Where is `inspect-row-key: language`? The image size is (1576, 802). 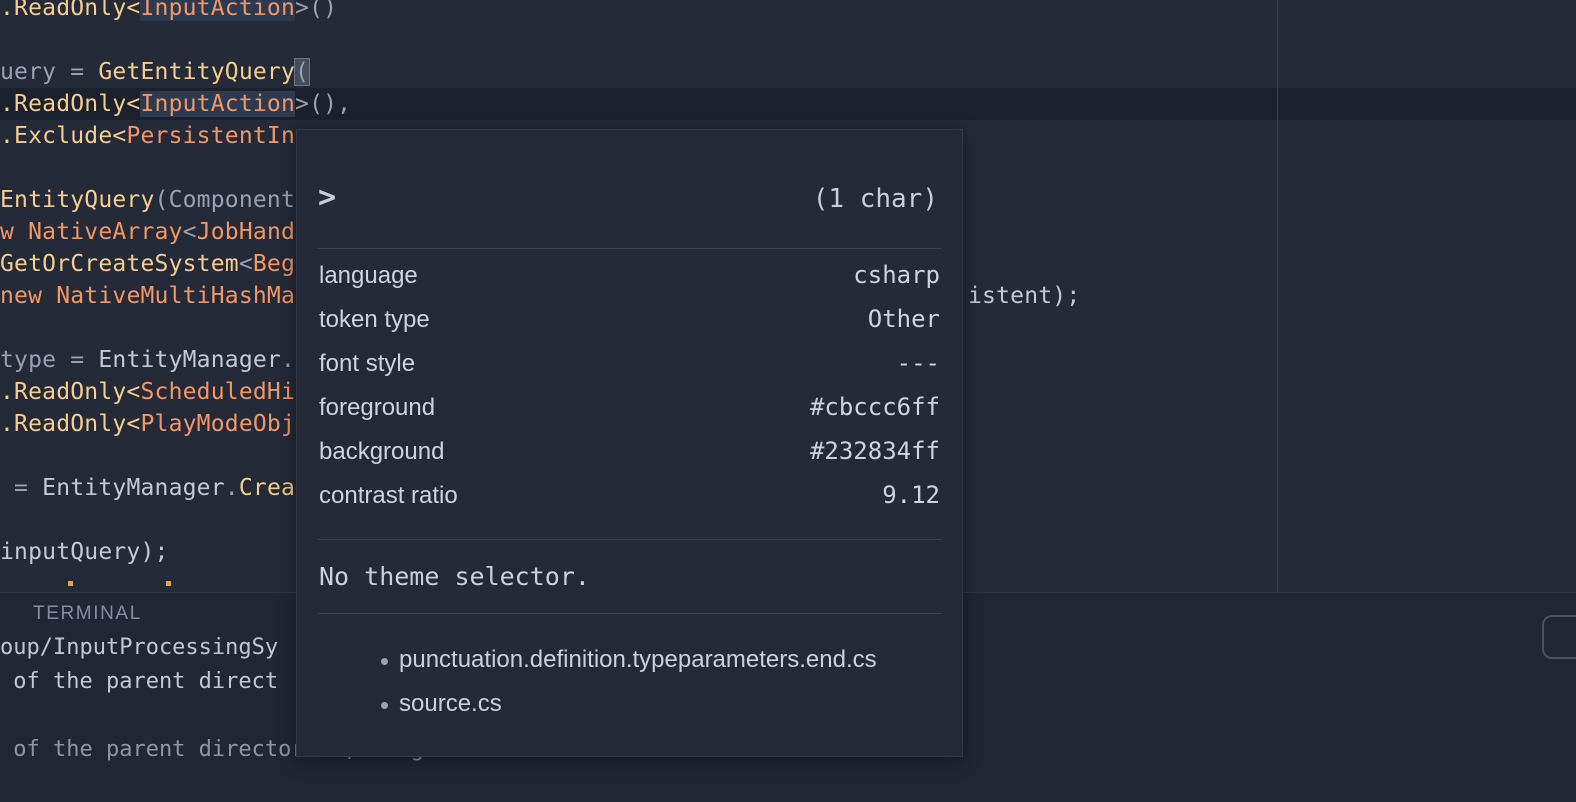
inspect-row-key: language is located at coordinates (368, 275).